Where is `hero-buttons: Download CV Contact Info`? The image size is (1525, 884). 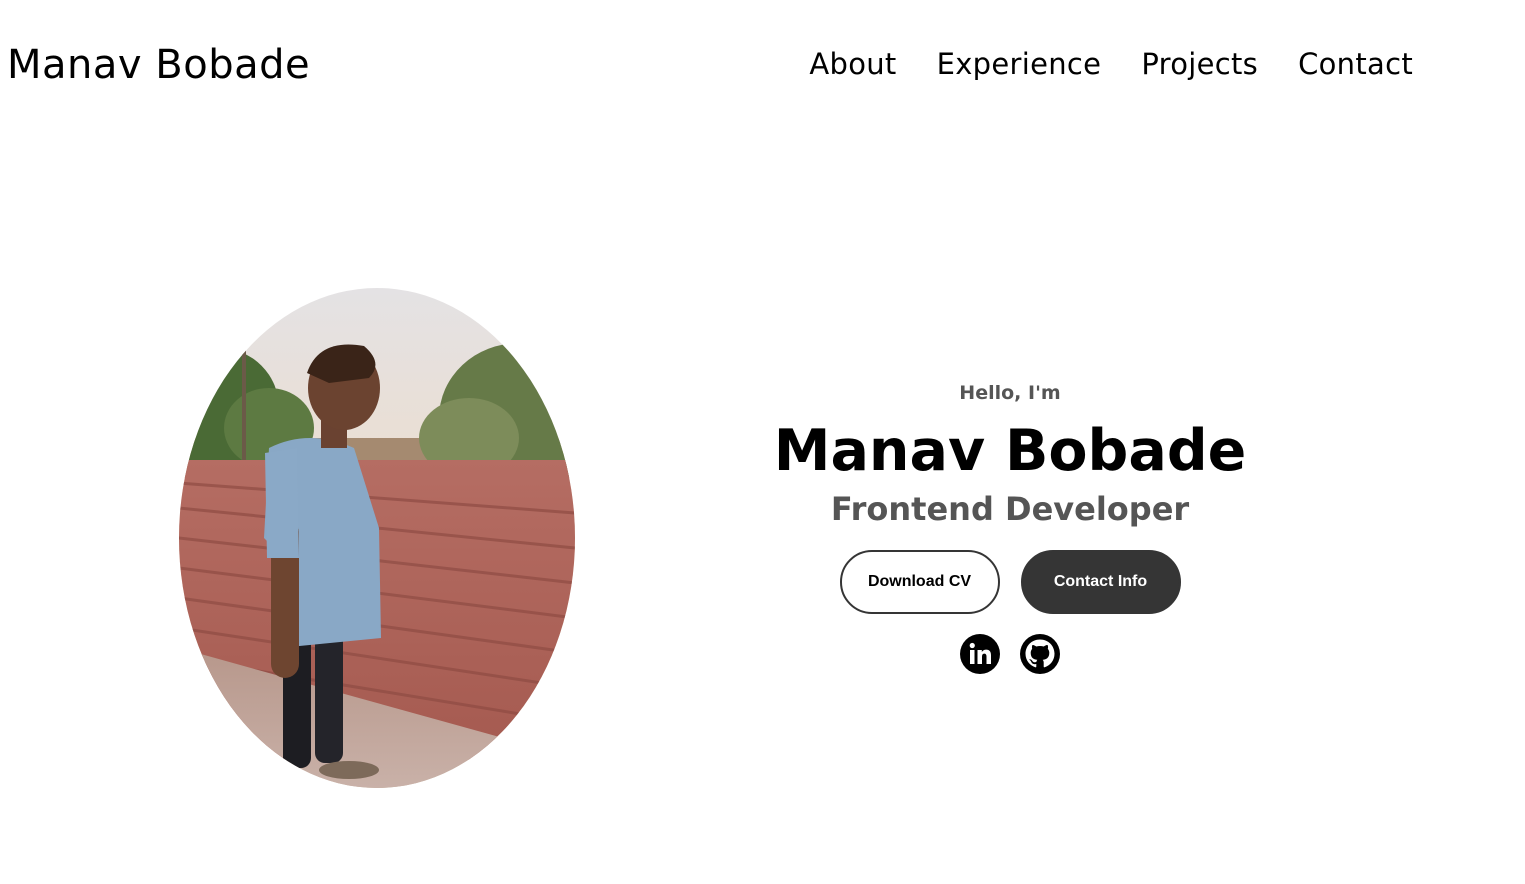
hero-buttons: Download CV Contact Info is located at coordinates (1010, 582).